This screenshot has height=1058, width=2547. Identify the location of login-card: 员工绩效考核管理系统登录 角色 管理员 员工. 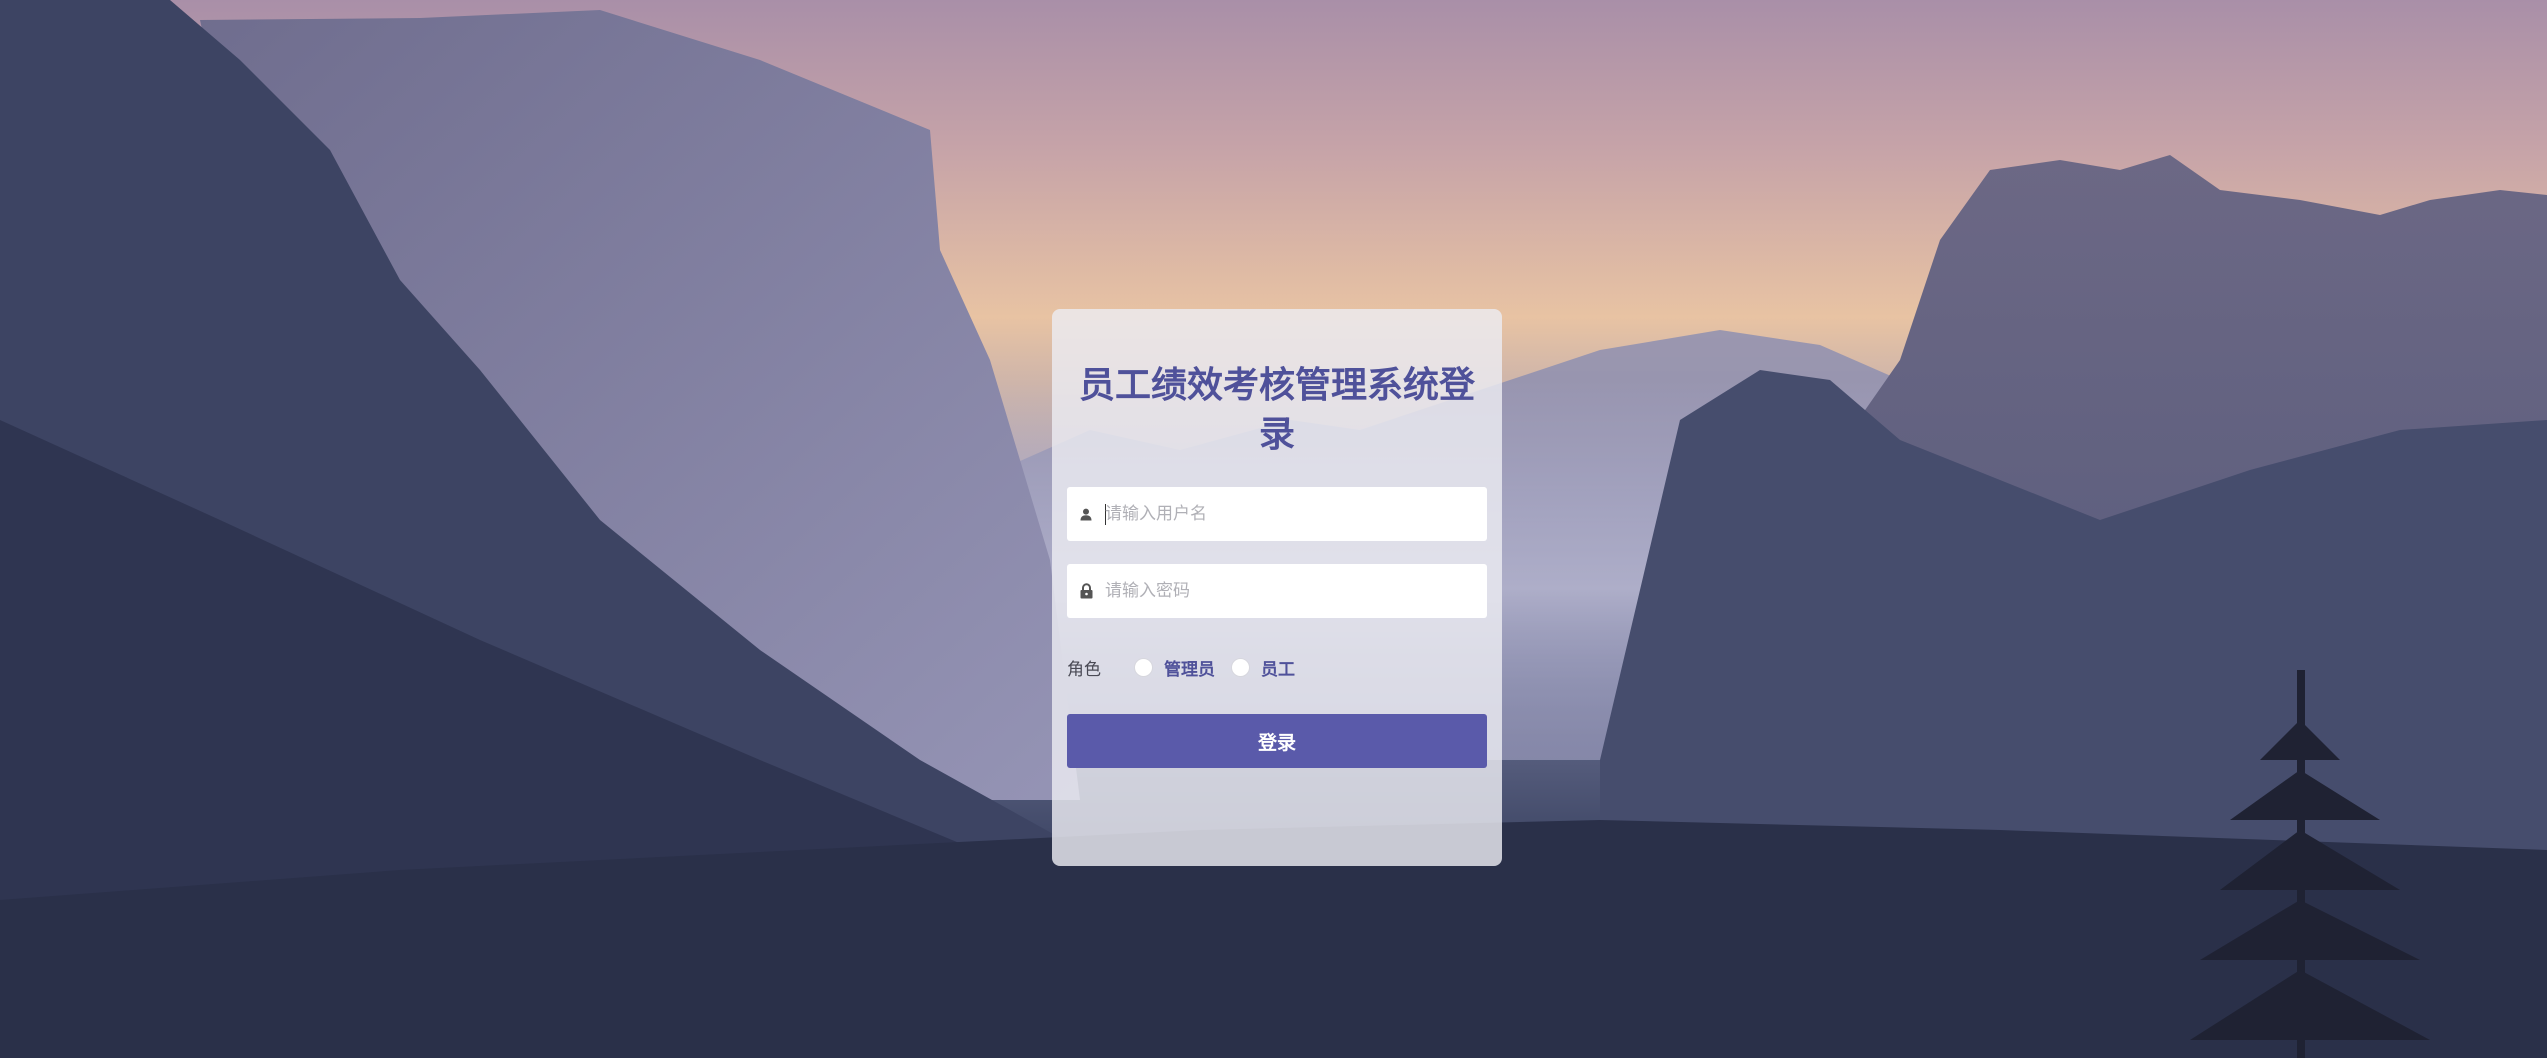
(1277, 587).